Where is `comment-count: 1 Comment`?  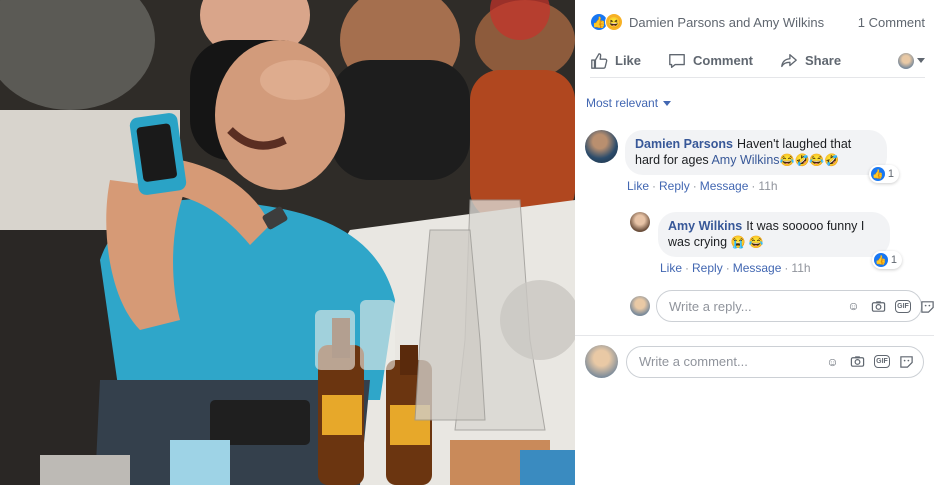
comment-count: 1 Comment is located at coordinates (891, 22).